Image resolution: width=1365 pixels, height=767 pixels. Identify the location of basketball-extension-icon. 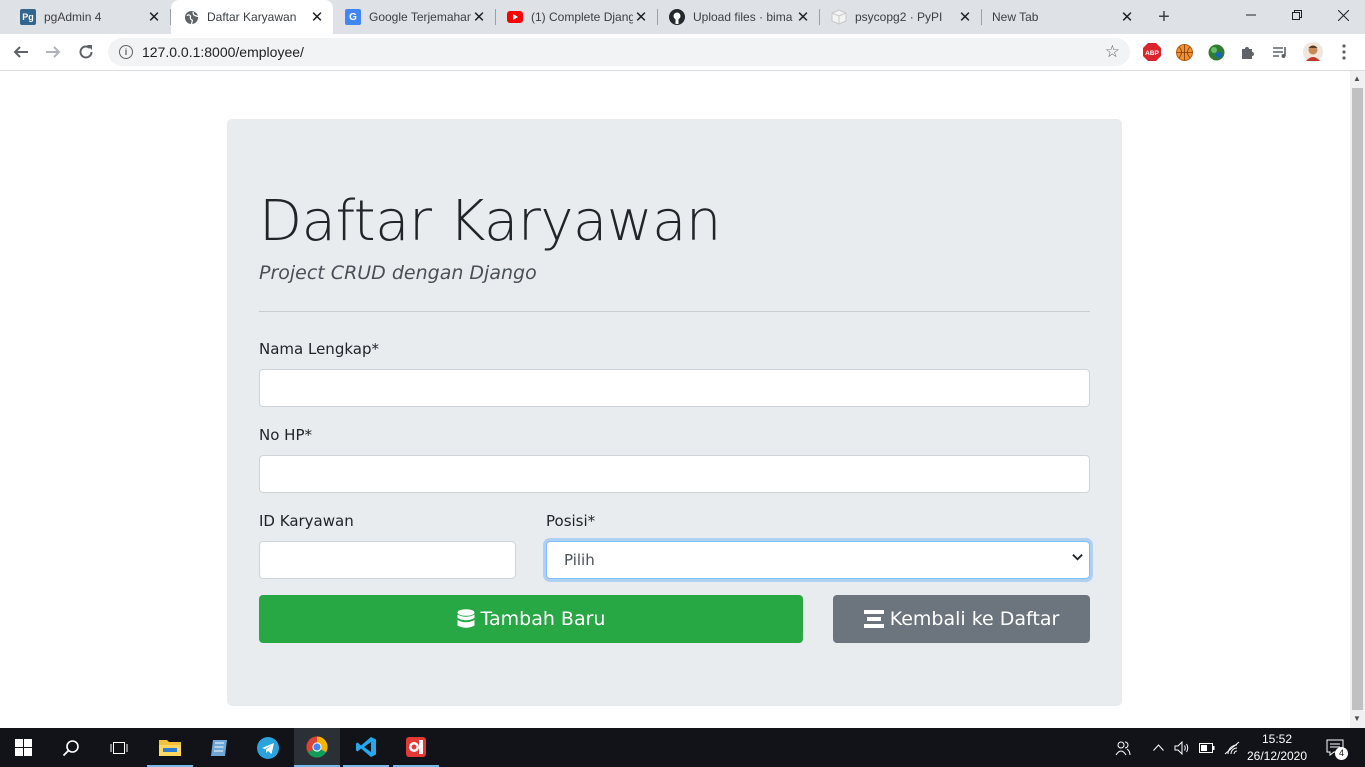
(1184, 52).